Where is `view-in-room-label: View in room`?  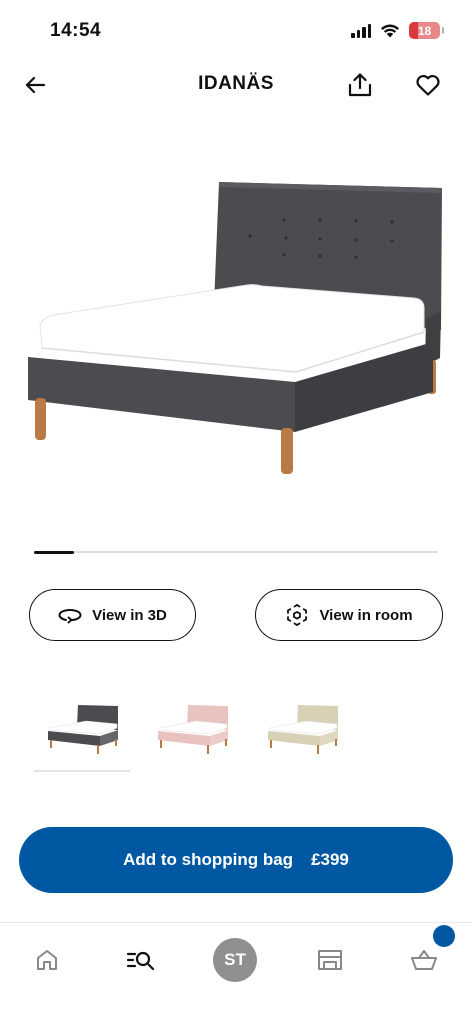
view-in-room-label: View in room is located at coordinates (366, 615).